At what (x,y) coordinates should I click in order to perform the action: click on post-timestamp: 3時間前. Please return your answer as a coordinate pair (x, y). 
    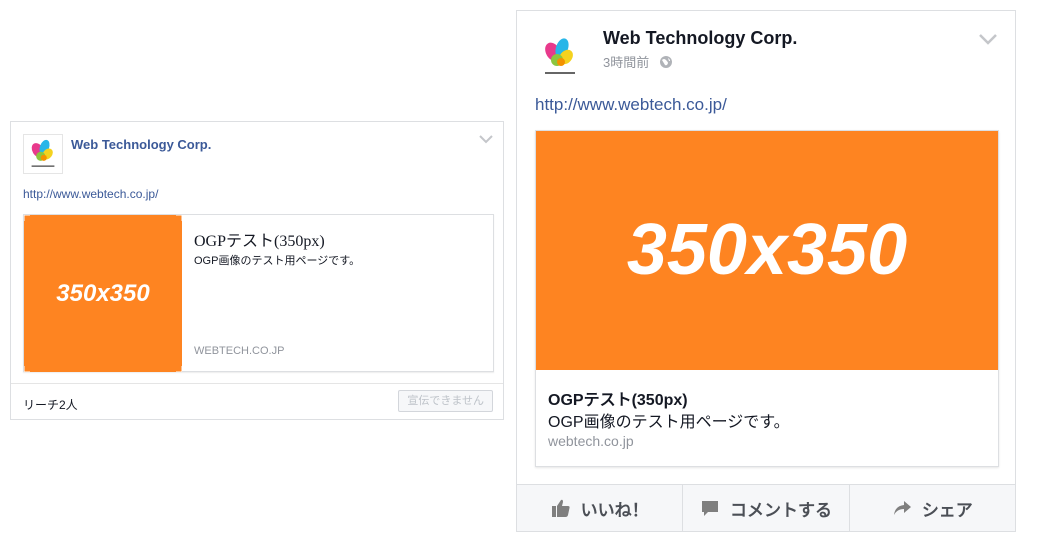
    Looking at the image, I should click on (626, 61).